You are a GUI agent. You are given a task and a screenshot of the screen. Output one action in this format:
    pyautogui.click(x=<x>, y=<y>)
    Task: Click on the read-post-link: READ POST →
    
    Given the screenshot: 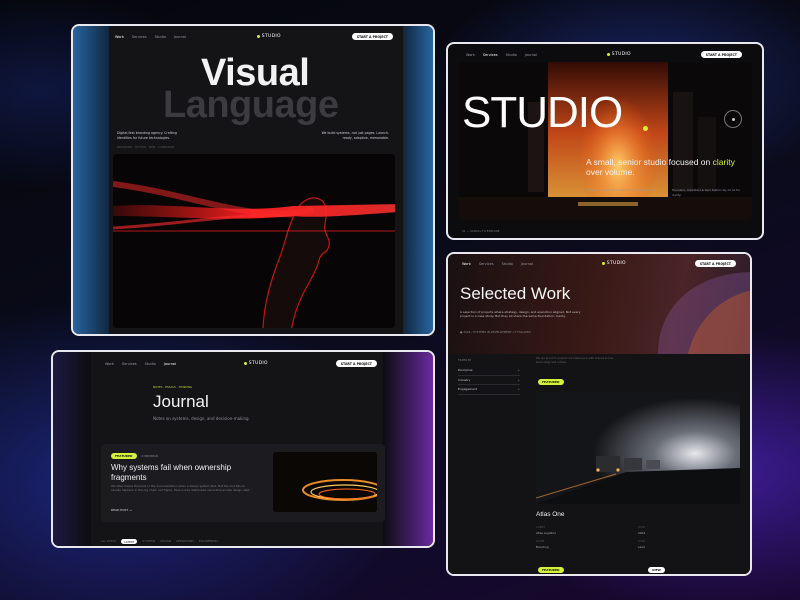 What is the action you would take?
    pyautogui.click(x=121, y=510)
    